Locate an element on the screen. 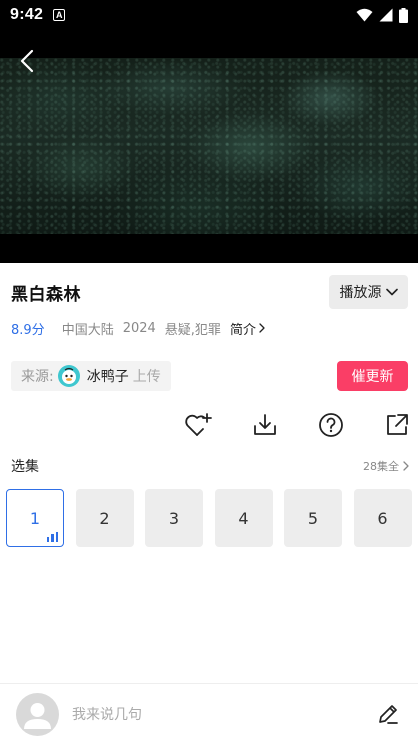 Image resolution: width=418 pixels, height=744 pixels. write-comment-button is located at coordinates (388, 714).